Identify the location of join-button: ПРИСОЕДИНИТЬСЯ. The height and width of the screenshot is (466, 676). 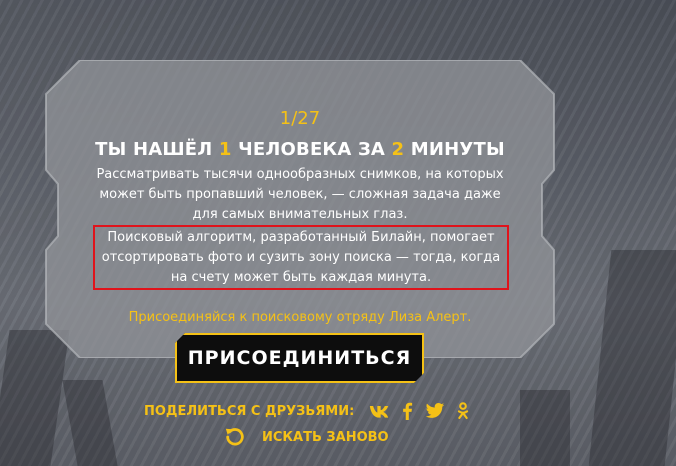
(299, 358).